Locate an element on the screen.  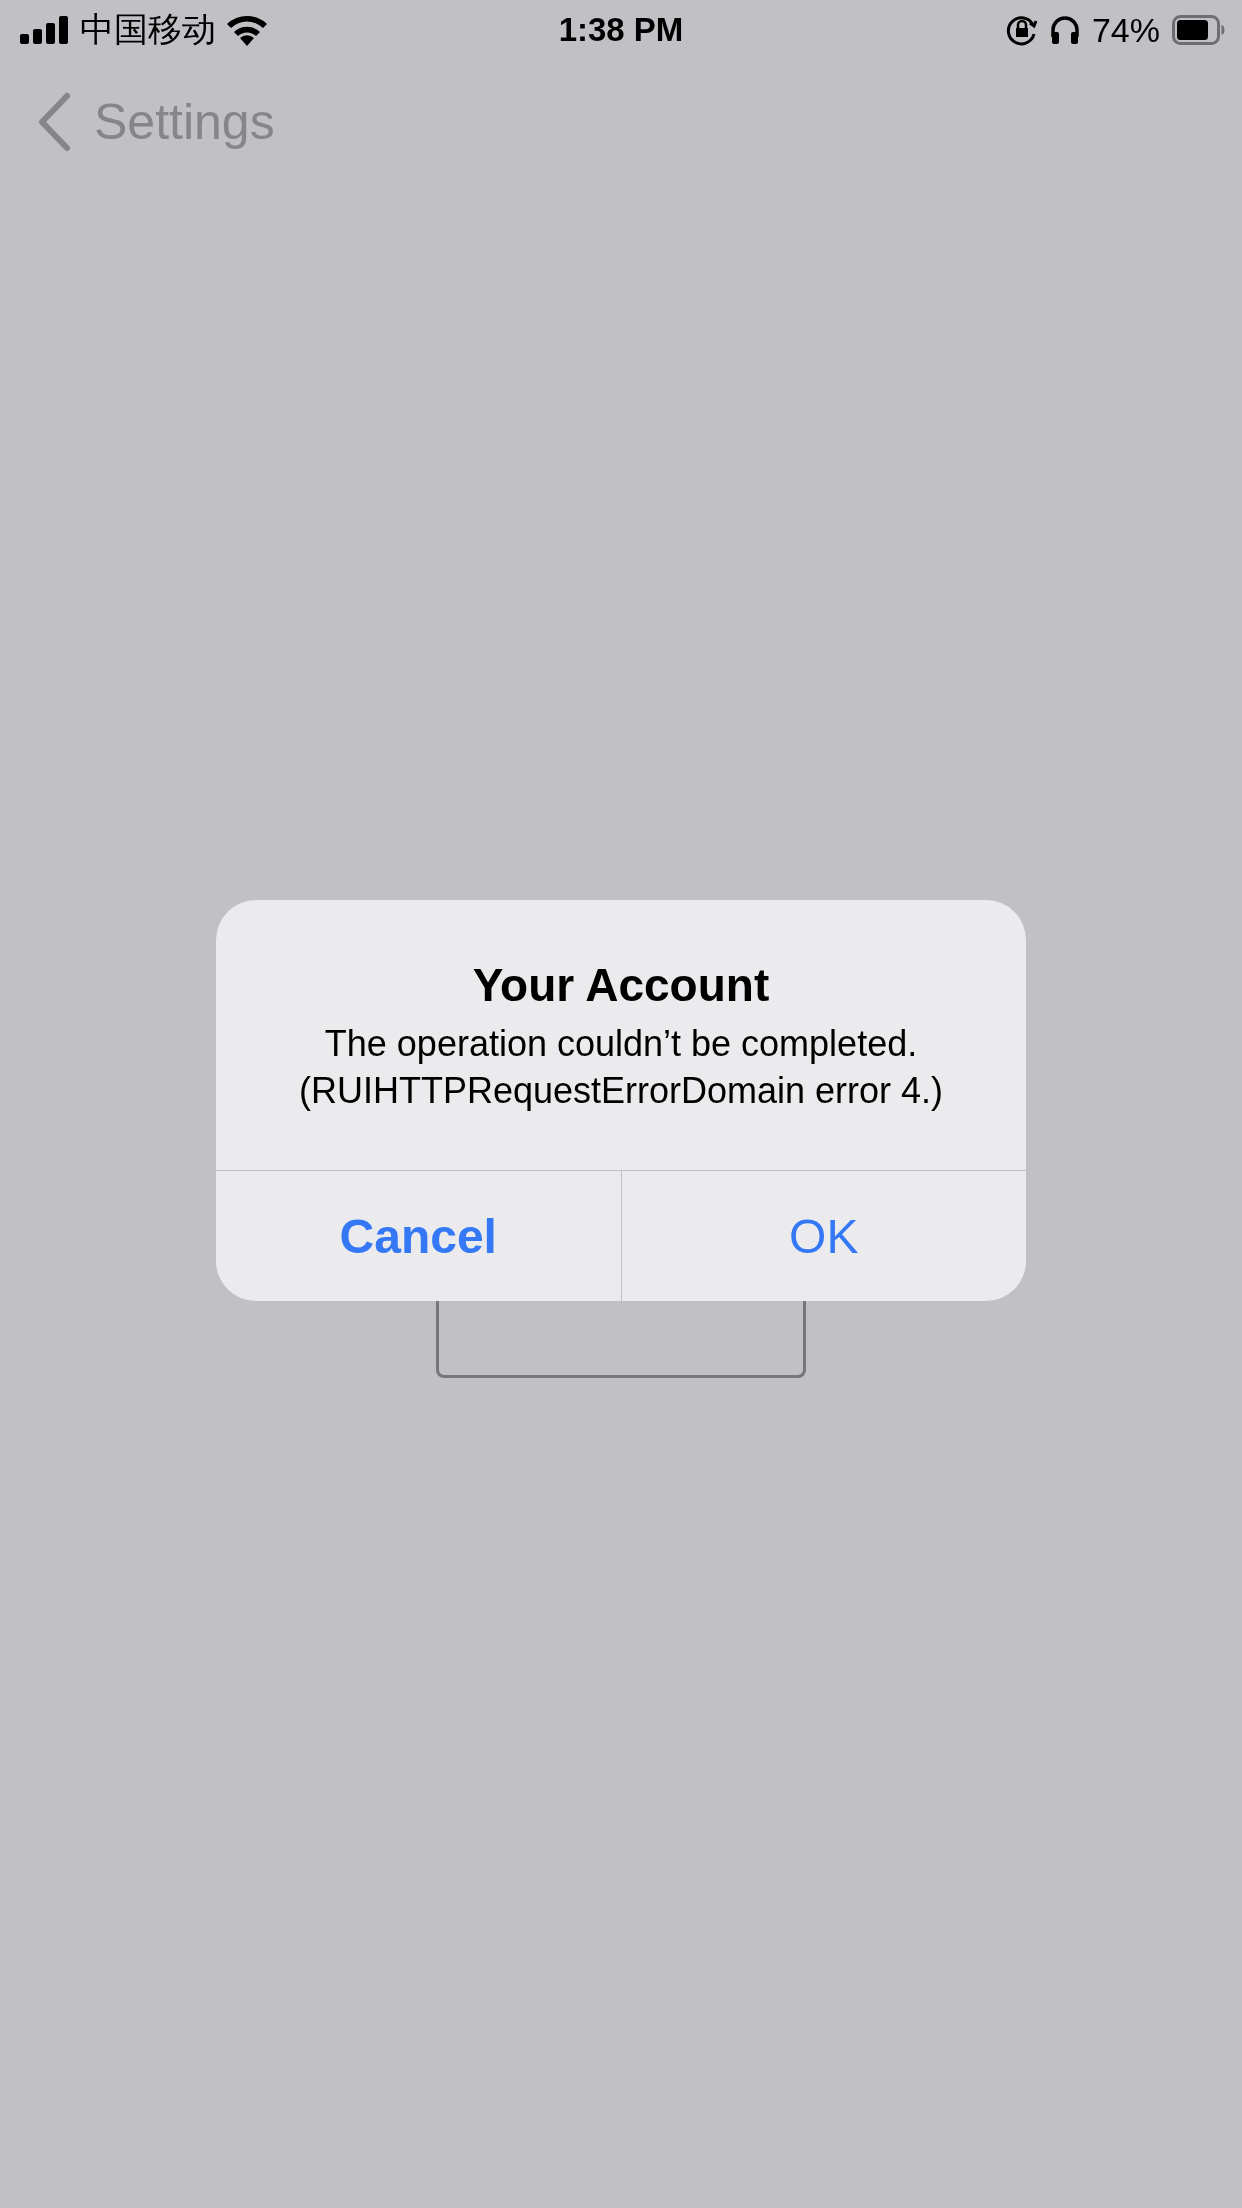
battery-percent: 74% is located at coordinates (1125, 30).